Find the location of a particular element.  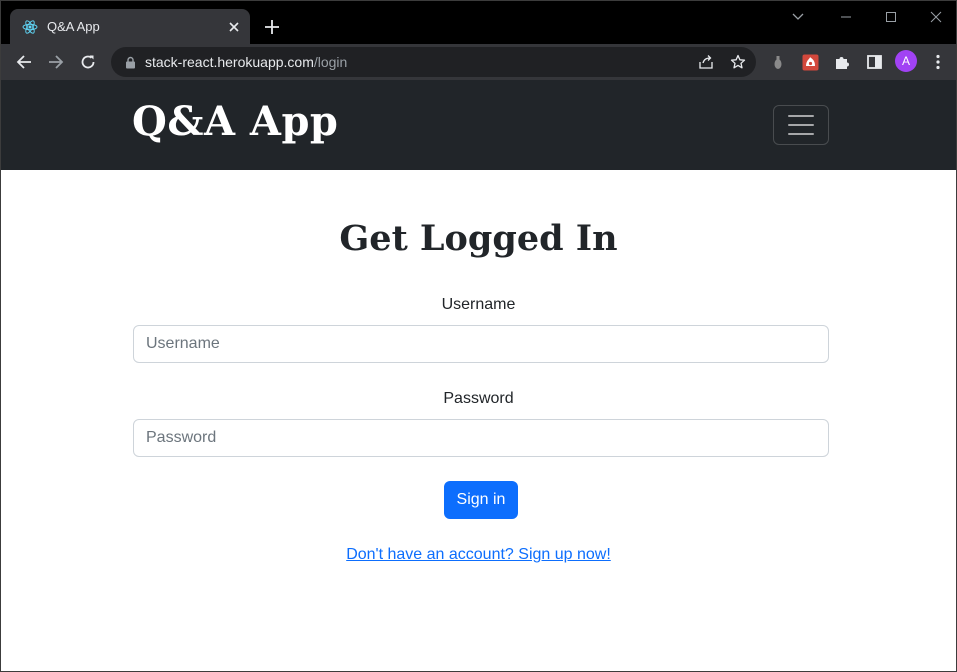

password-label: Password is located at coordinates (478, 398).